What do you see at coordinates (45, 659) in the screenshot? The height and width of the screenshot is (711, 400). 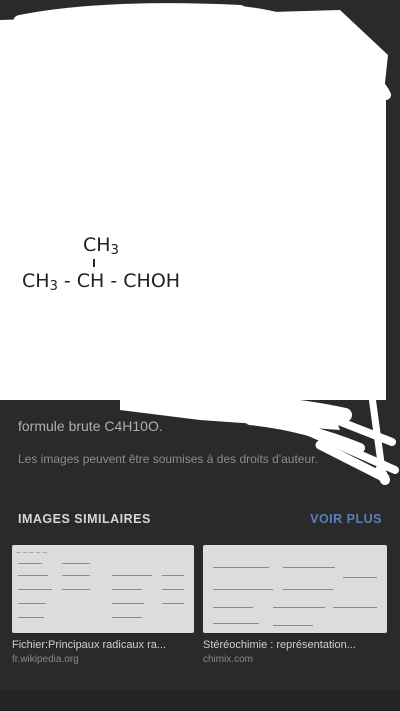 I see `similar-image-source: fr.wikipedia.org` at bounding box center [45, 659].